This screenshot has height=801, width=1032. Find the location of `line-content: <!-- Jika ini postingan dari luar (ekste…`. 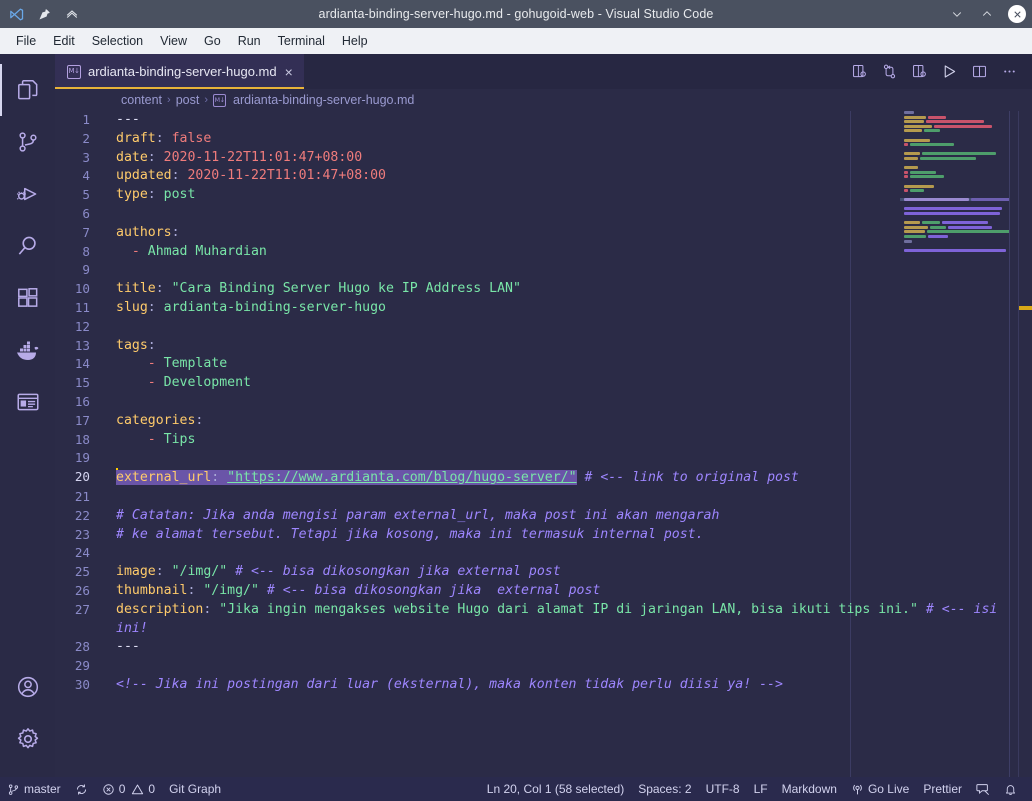

line-content: <!-- Jika ini postingan dari luar (ekste… is located at coordinates (567, 685).